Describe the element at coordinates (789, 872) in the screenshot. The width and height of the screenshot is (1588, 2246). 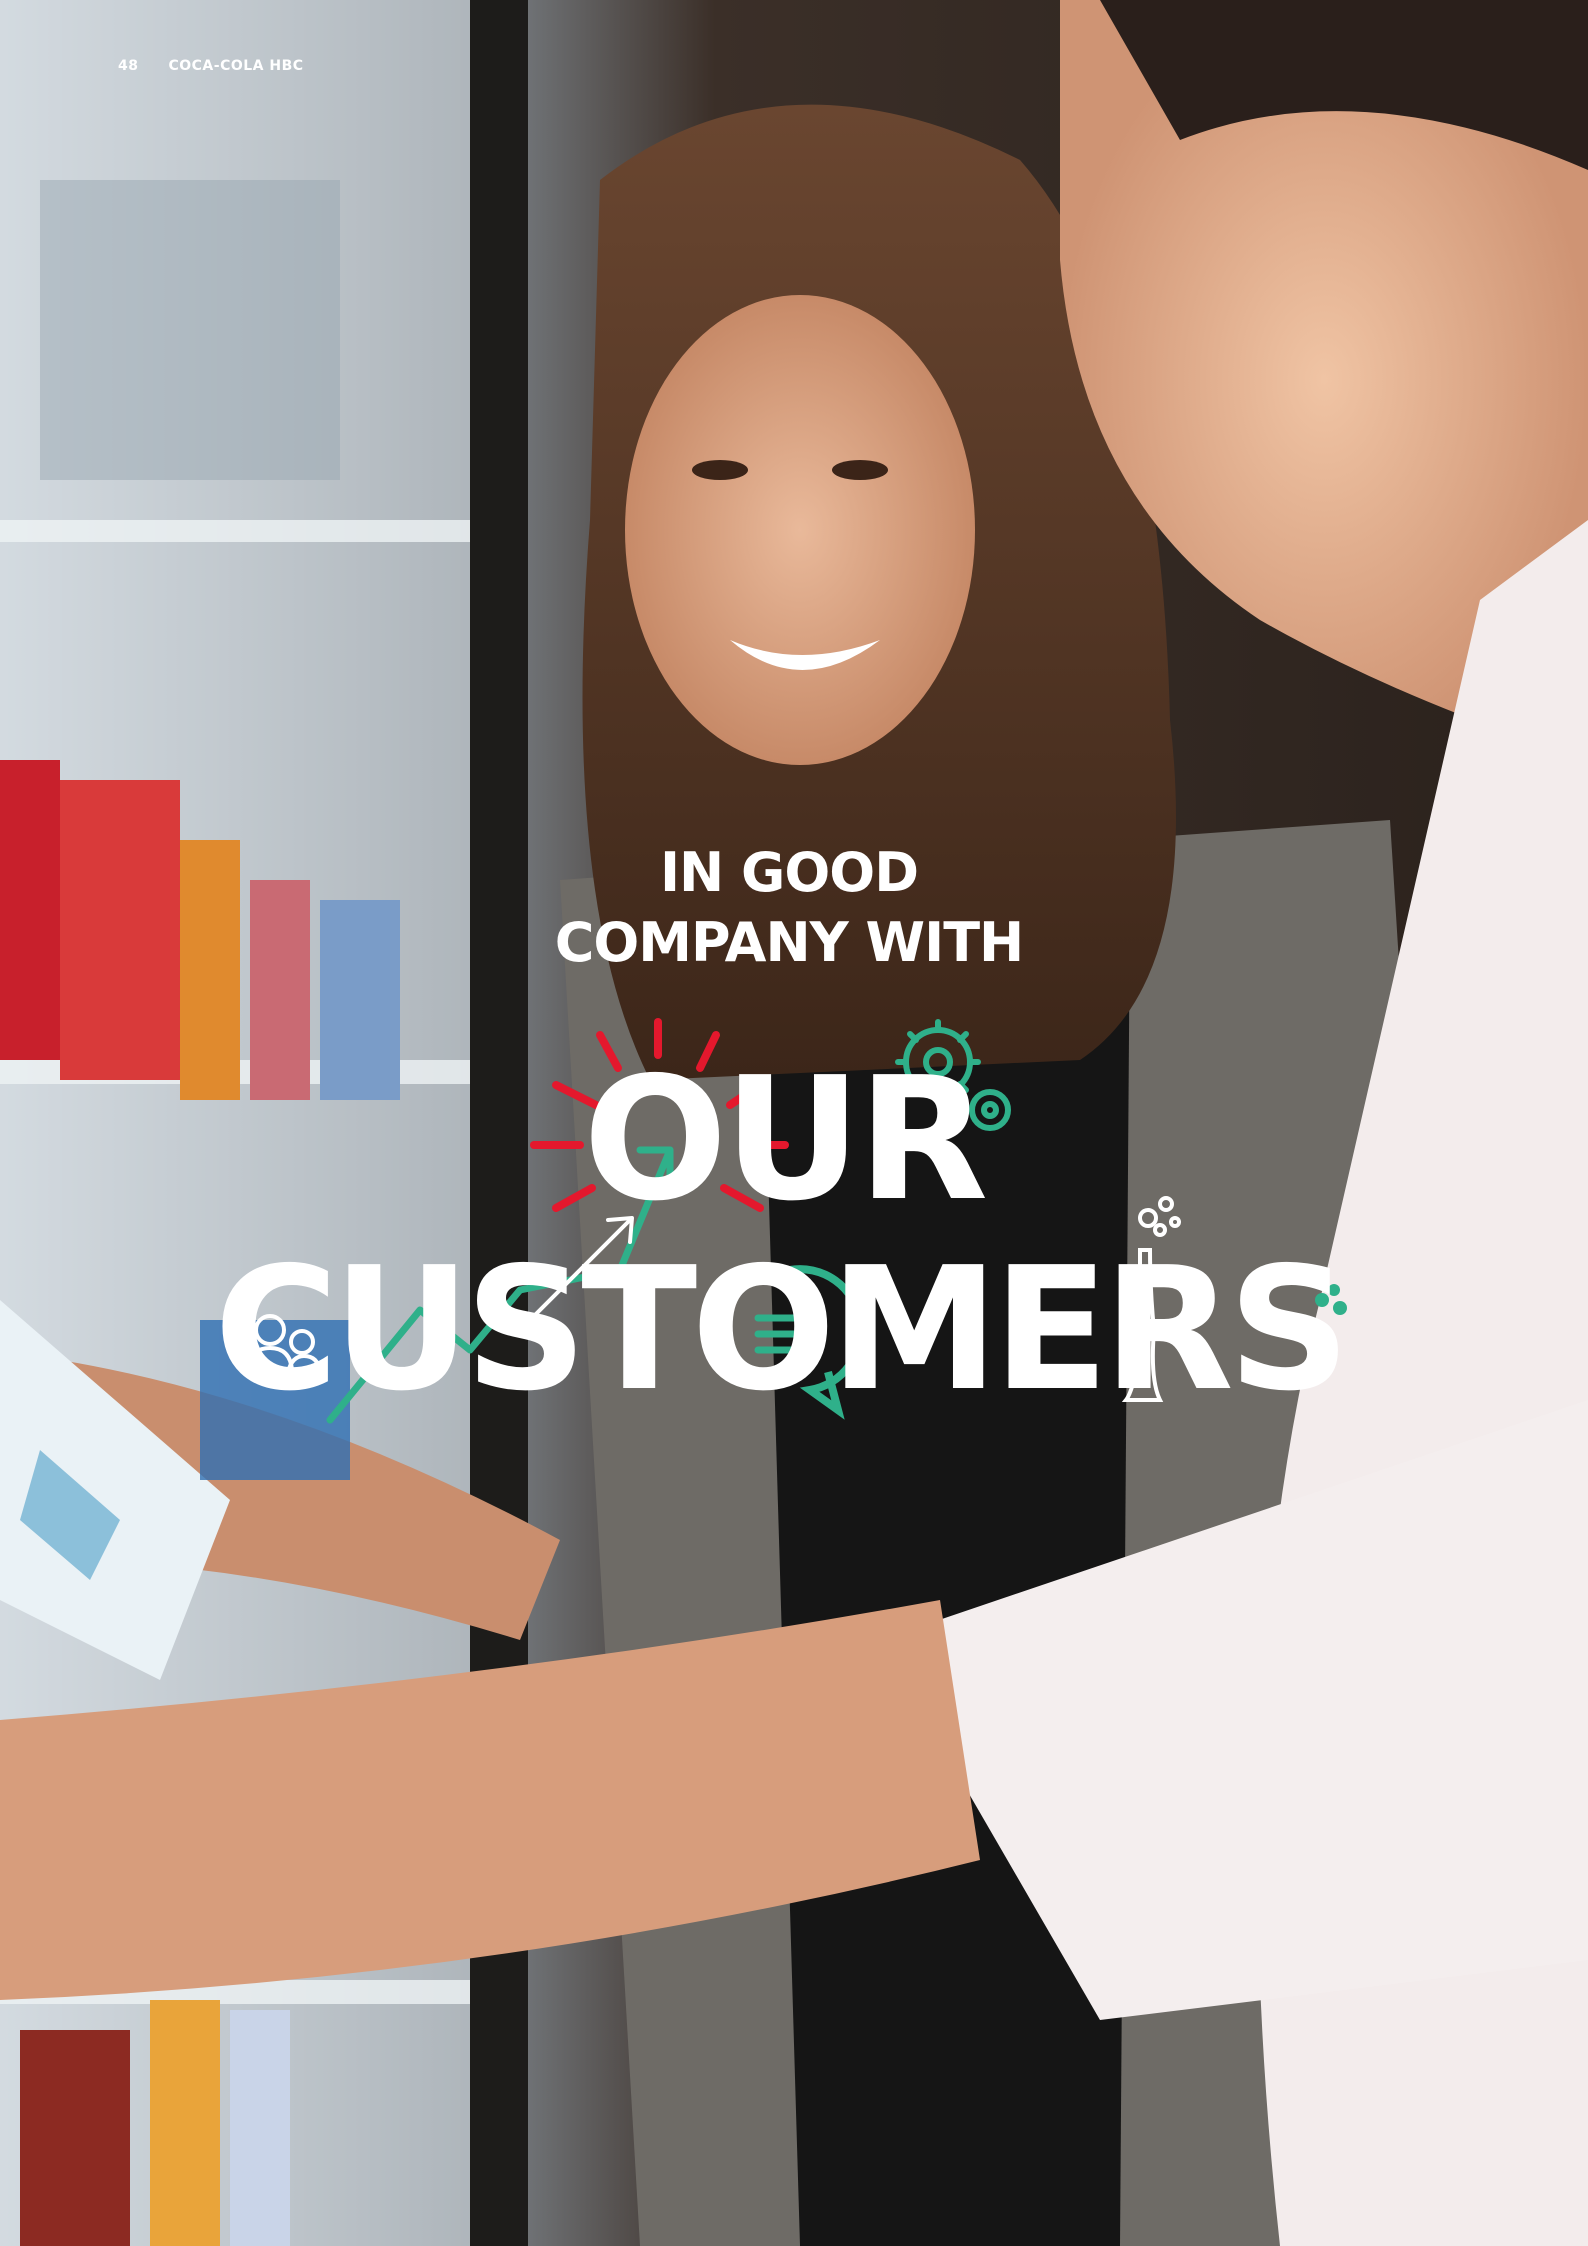
I see `headline-line-1: IN GOOD` at that location.